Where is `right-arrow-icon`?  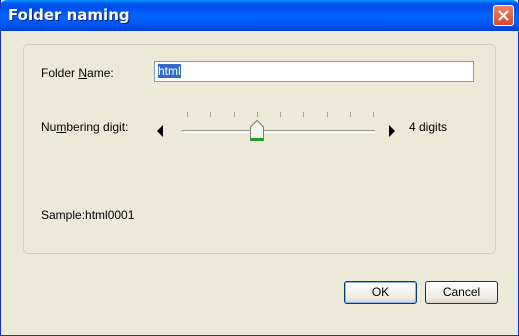
right-arrow-icon is located at coordinates (392, 131).